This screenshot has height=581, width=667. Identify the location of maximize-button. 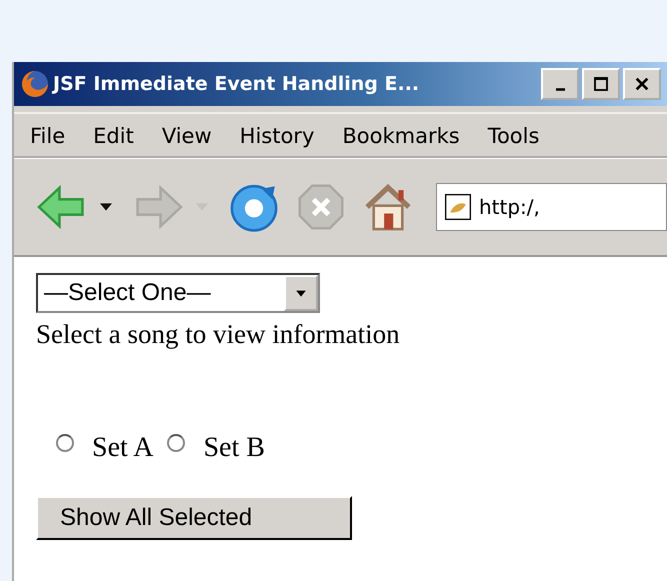
(601, 84).